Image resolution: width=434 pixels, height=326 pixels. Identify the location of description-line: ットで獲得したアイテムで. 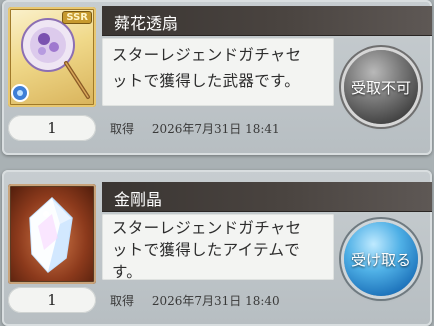
(206, 250).